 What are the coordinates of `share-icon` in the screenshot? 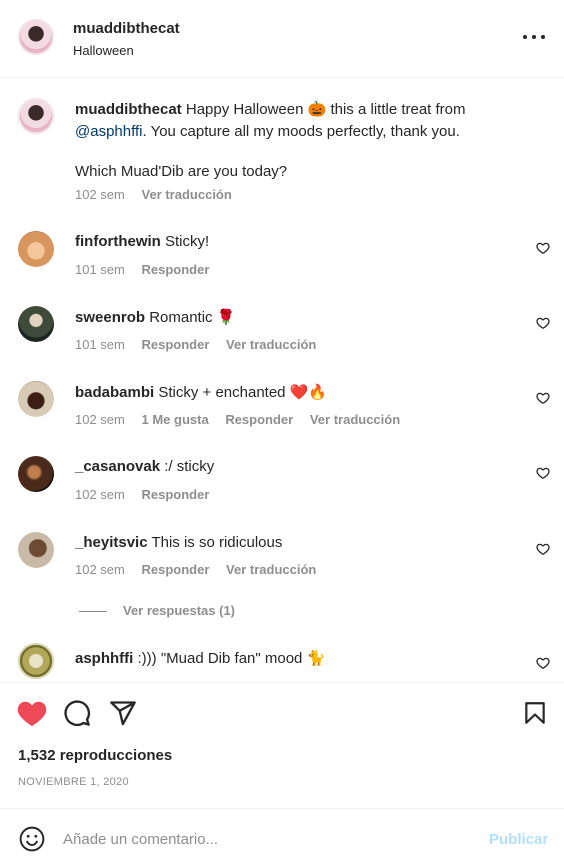 It's located at (123, 713).